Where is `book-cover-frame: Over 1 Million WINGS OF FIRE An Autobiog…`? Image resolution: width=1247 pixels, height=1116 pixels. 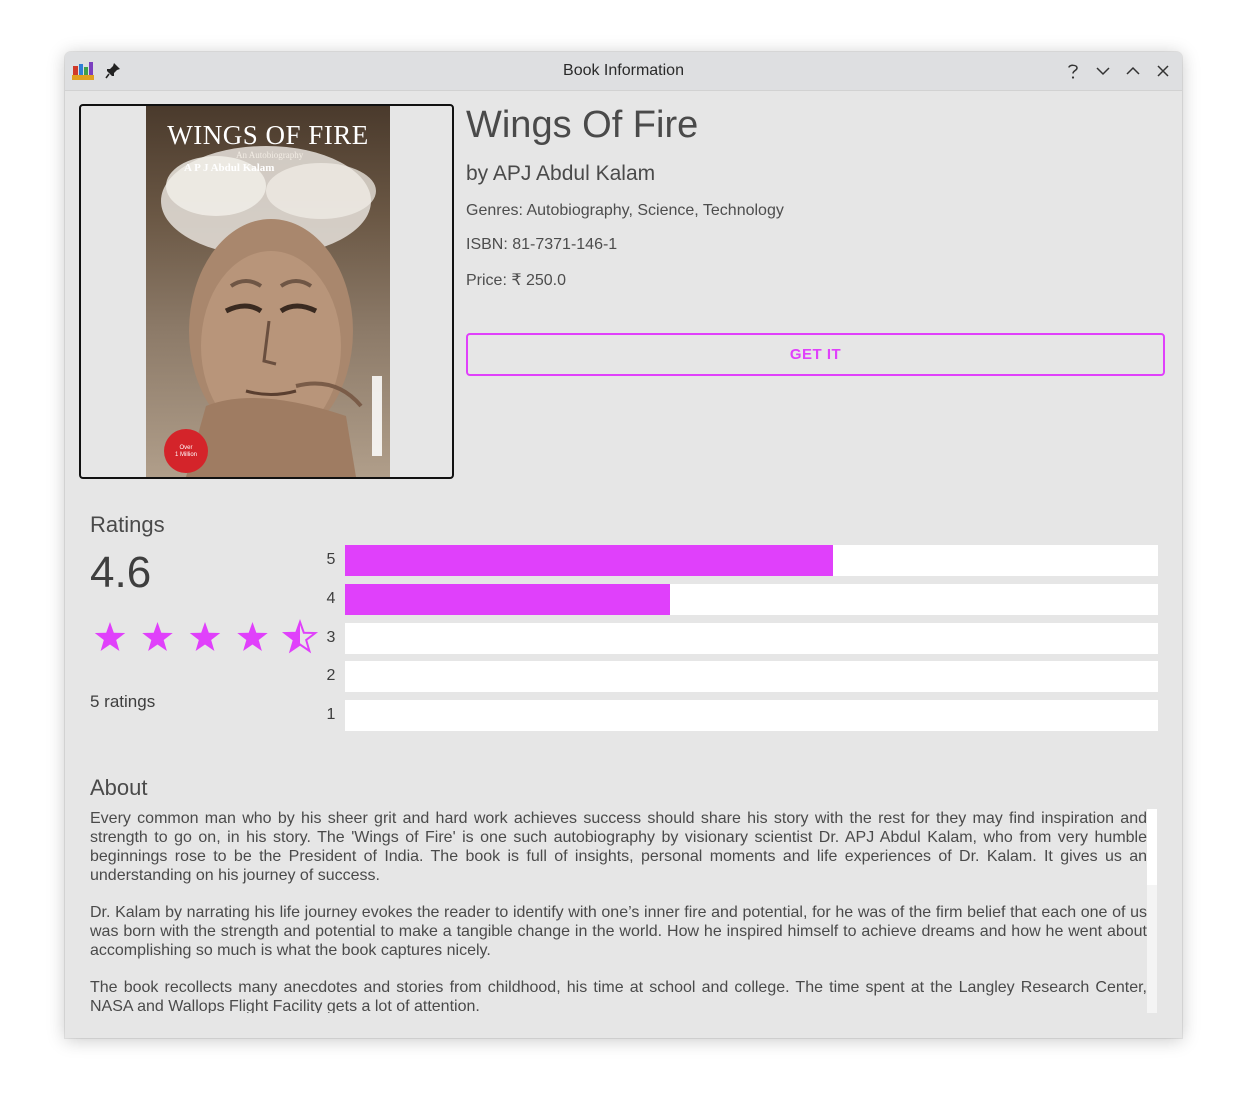 book-cover-frame: Over 1 Million WINGS OF FIRE An Autobiog… is located at coordinates (266, 291).